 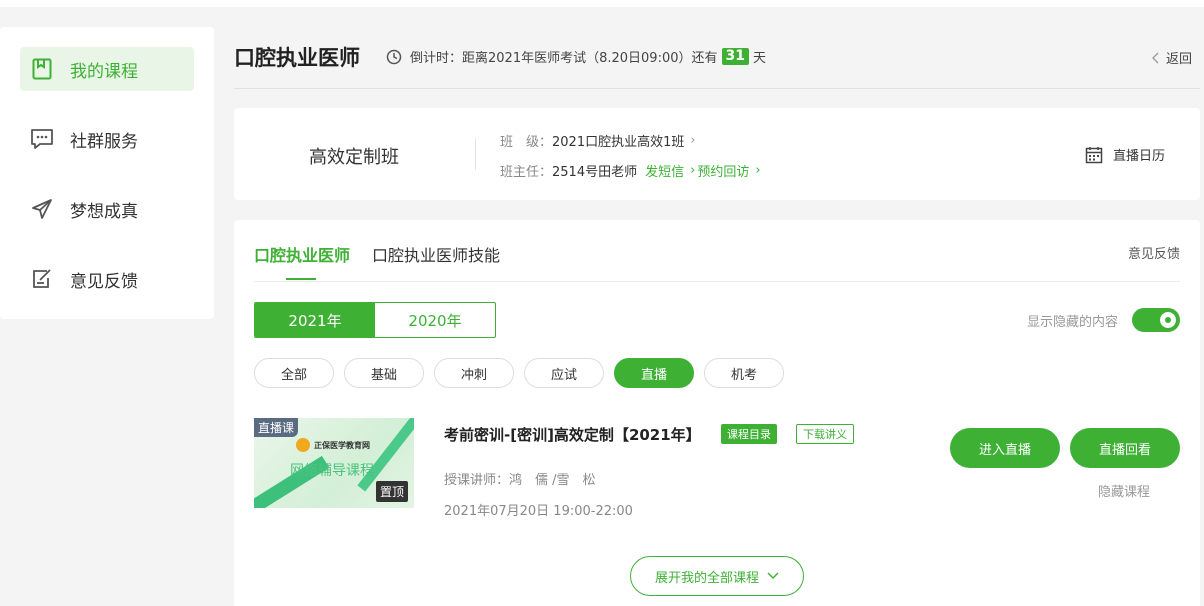 What do you see at coordinates (301, 279) in the screenshot?
I see `active-tab-indicator` at bounding box center [301, 279].